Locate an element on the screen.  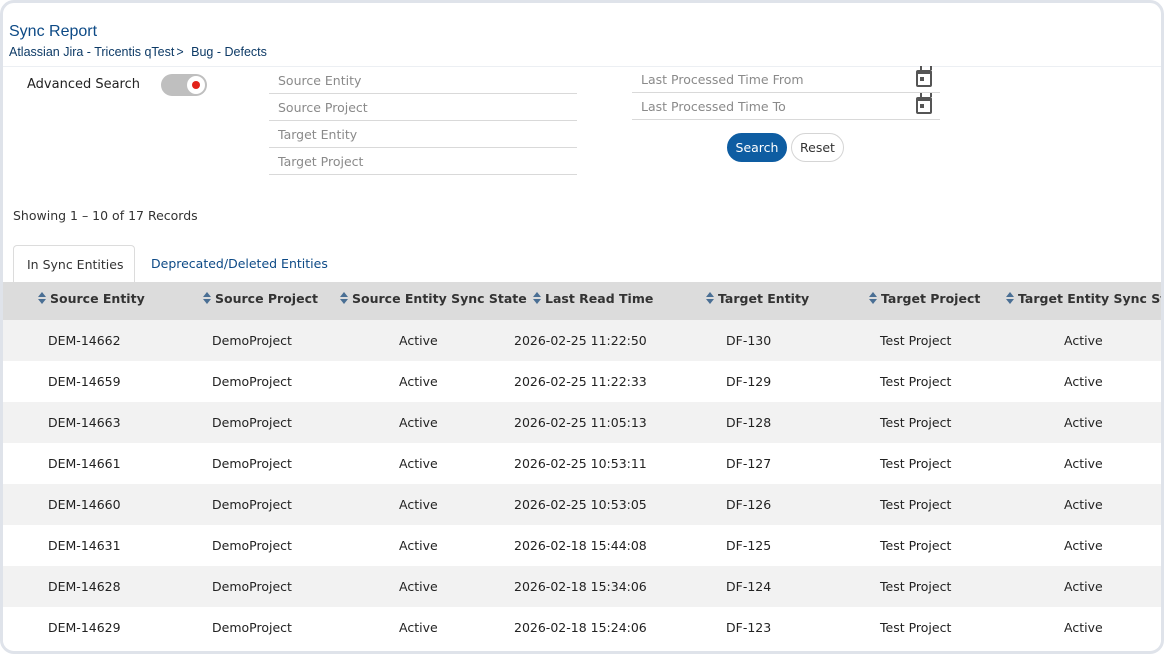
tab-in-sync-entities: In Sync Entities is located at coordinates (74, 264).